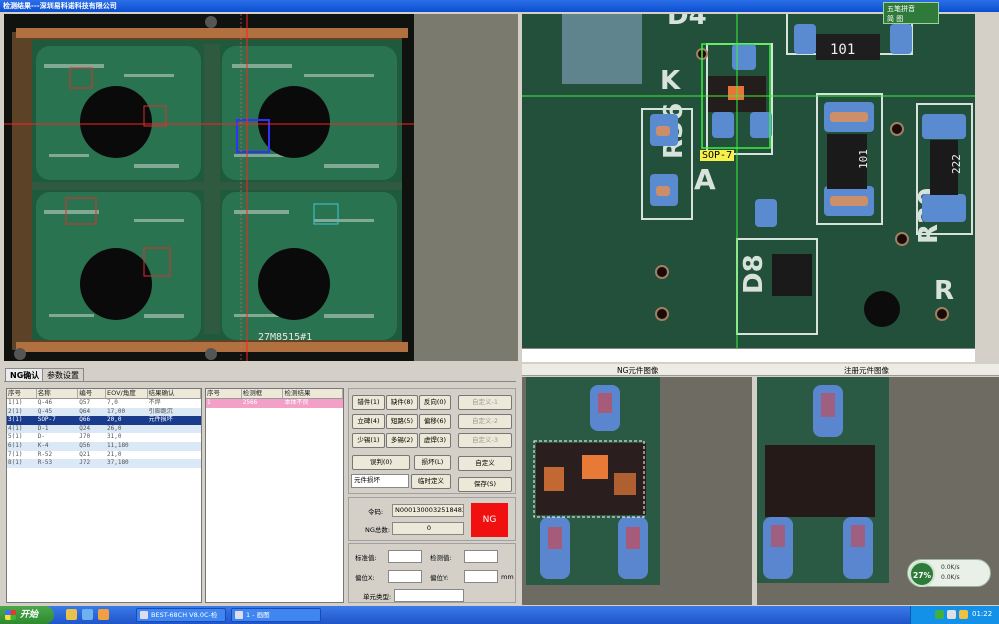  I want to click on cell: 17,00, so click(116, 411).